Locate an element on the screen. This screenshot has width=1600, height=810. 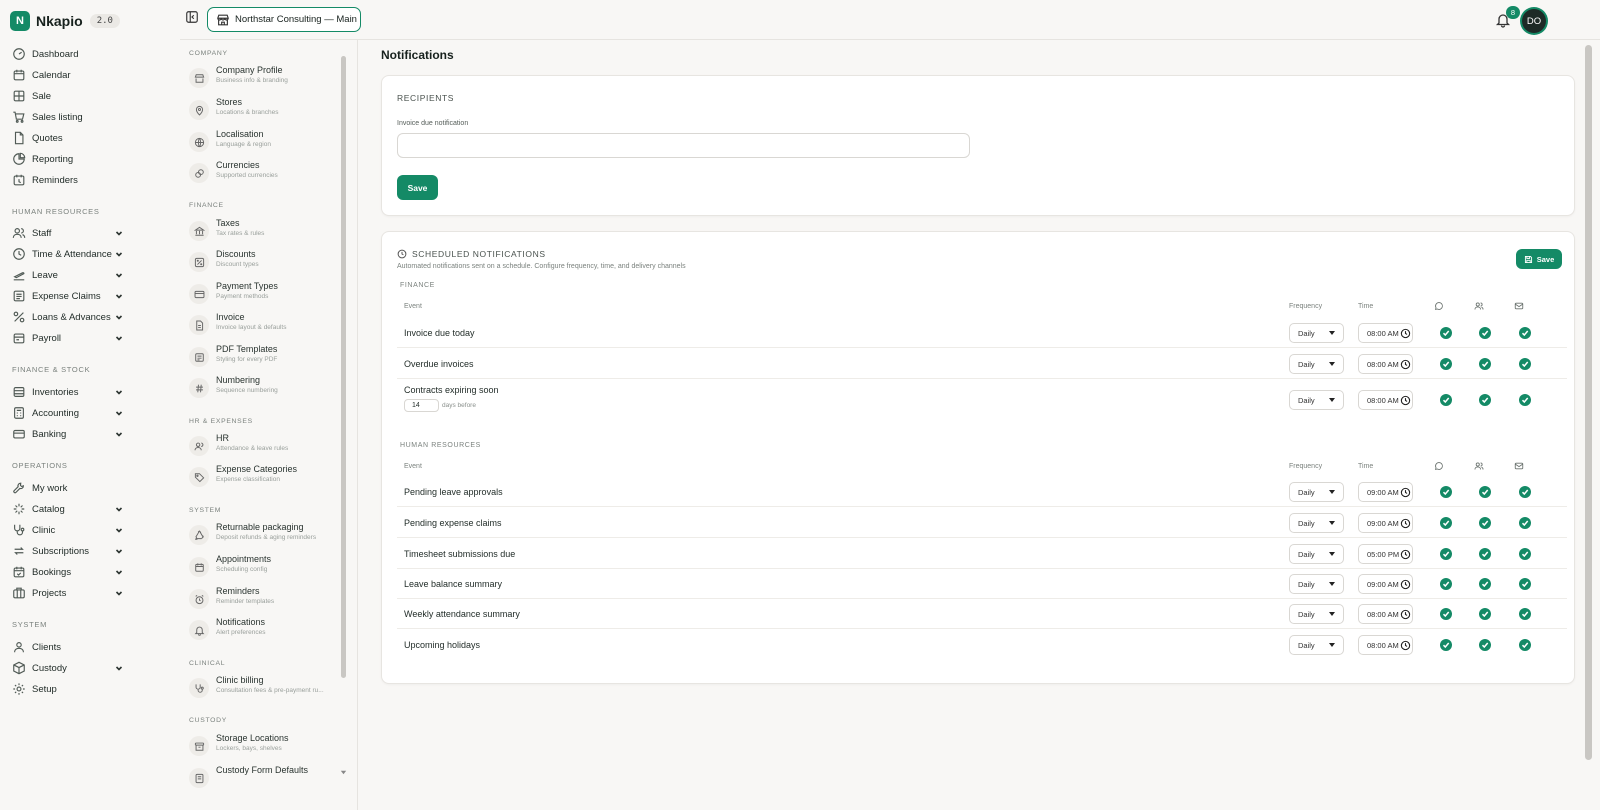
nav-sale: Sale is located at coordinates (68, 96).